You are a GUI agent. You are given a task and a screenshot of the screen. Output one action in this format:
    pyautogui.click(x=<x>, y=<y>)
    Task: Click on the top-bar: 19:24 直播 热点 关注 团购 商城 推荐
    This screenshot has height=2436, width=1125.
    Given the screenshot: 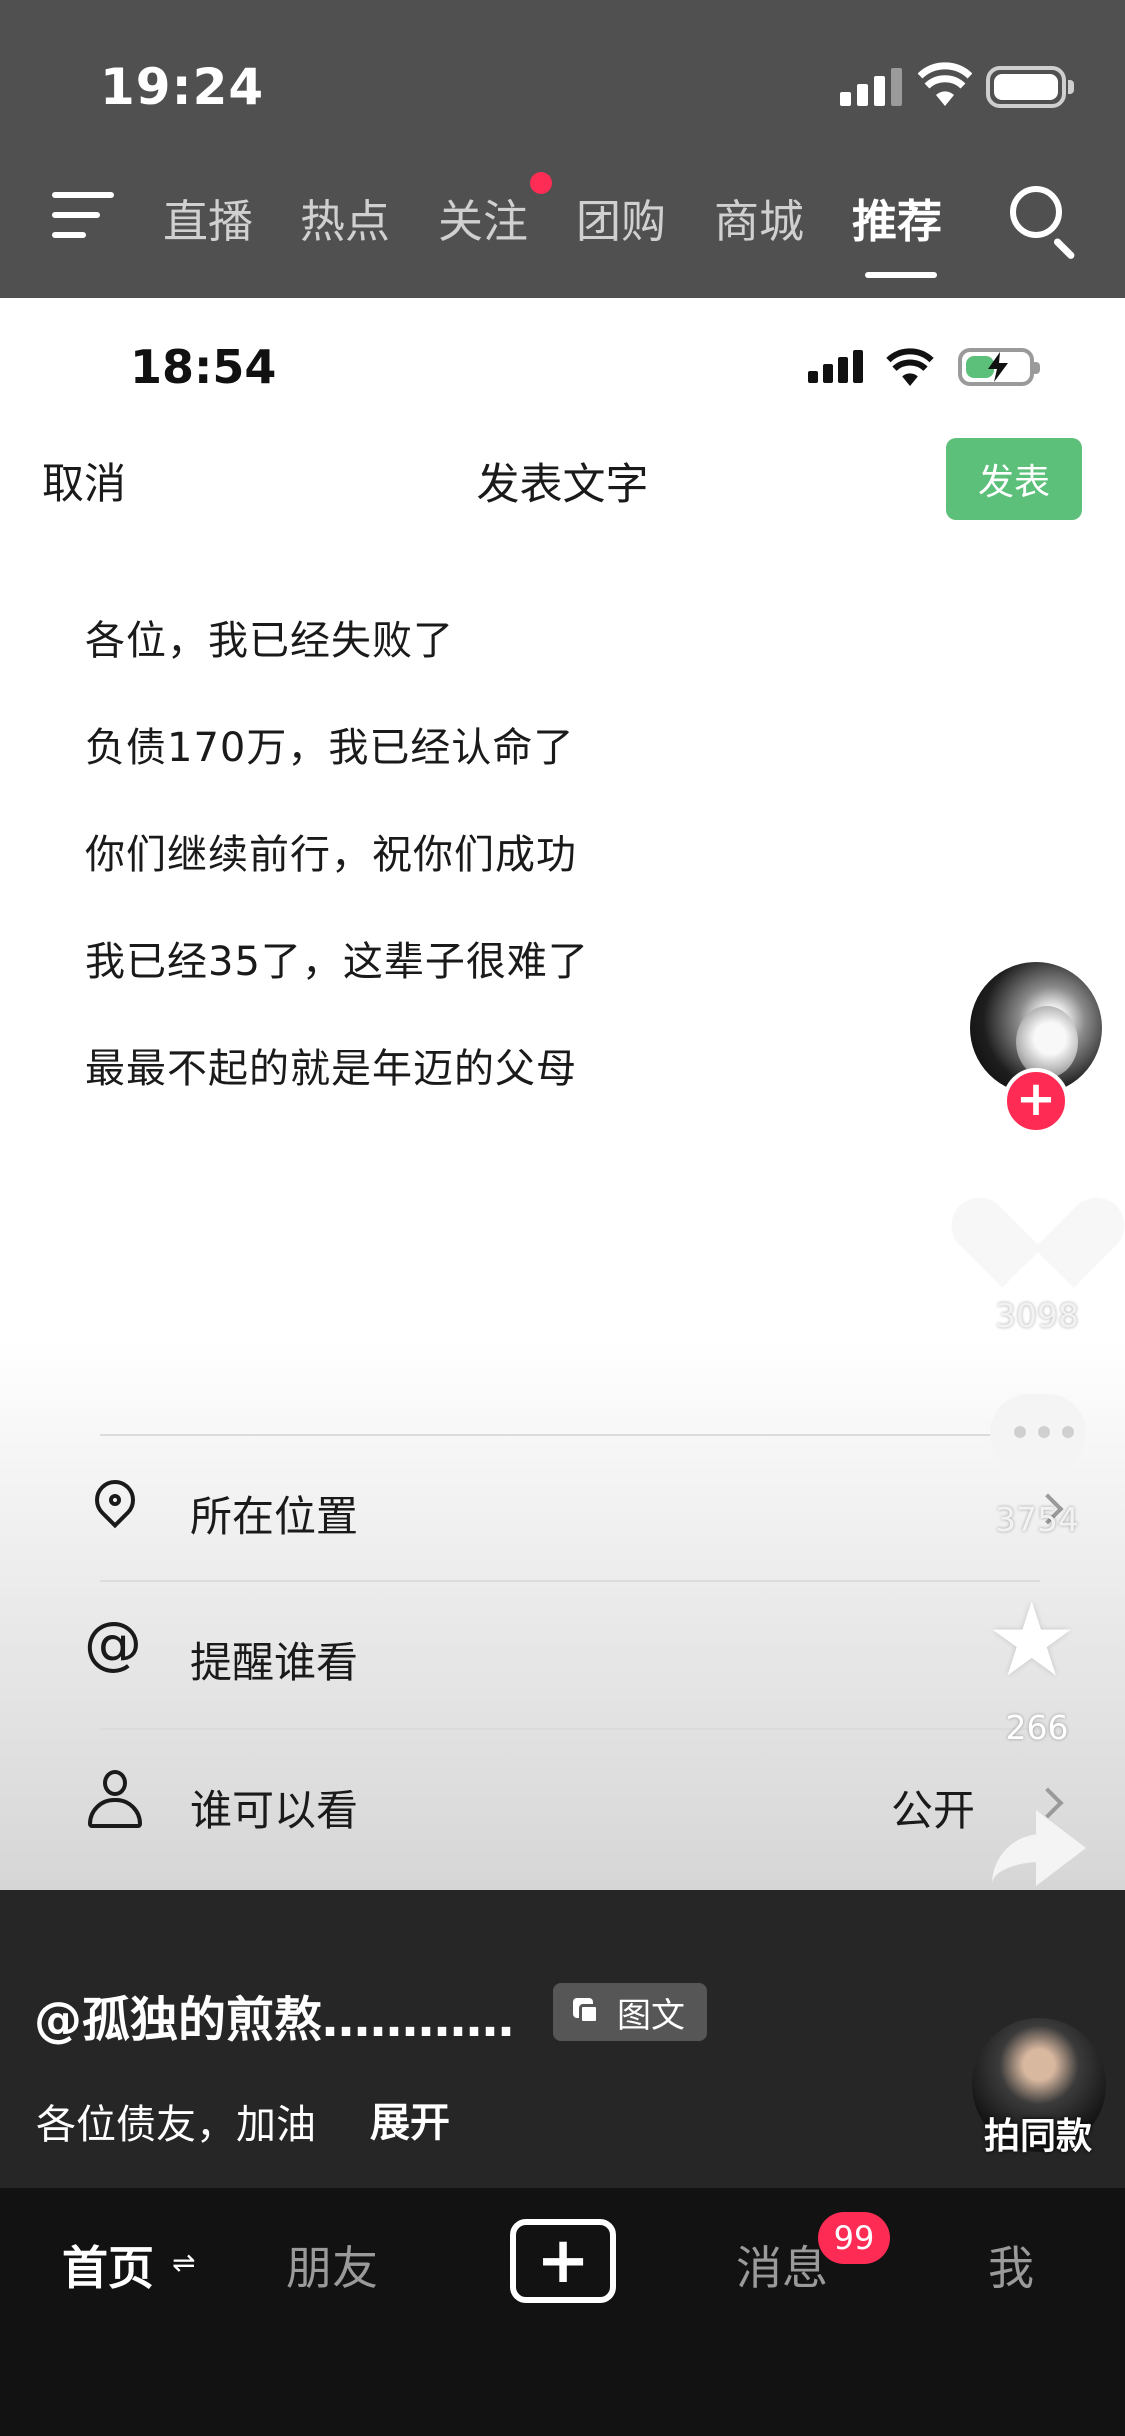 What is the action you would take?
    pyautogui.click(x=562, y=149)
    